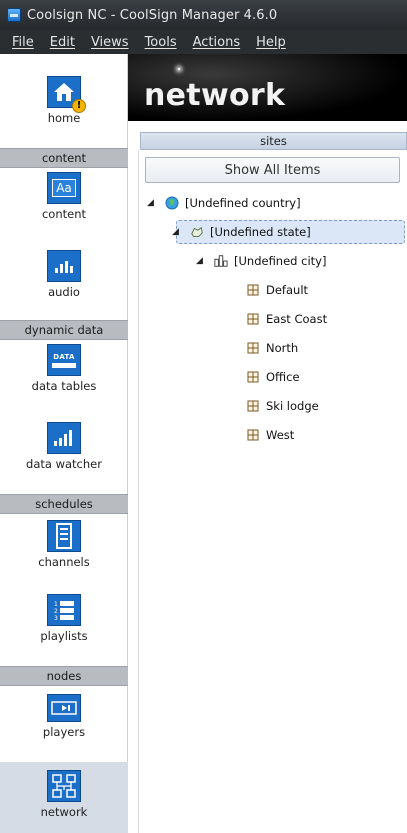  I want to click on menu-tools: Tools, so click(161, 42).